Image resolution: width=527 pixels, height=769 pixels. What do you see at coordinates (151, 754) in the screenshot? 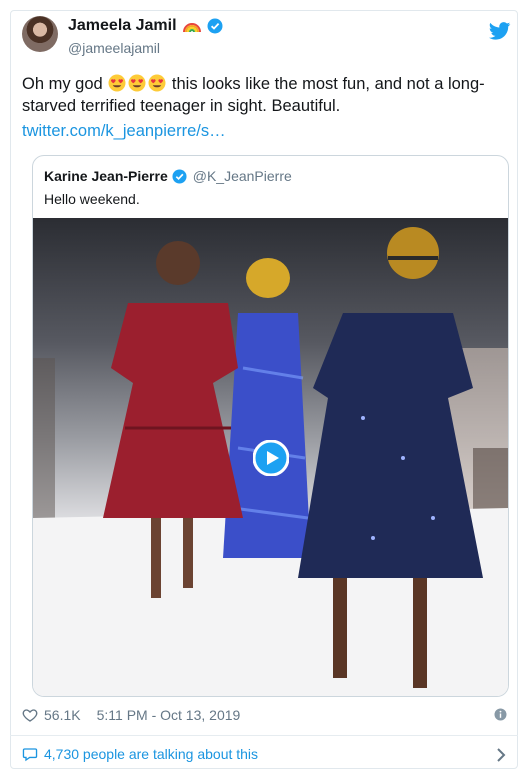
I see `conversation-count: 4,730 people are talking about this` at bounding box center [151, 754].